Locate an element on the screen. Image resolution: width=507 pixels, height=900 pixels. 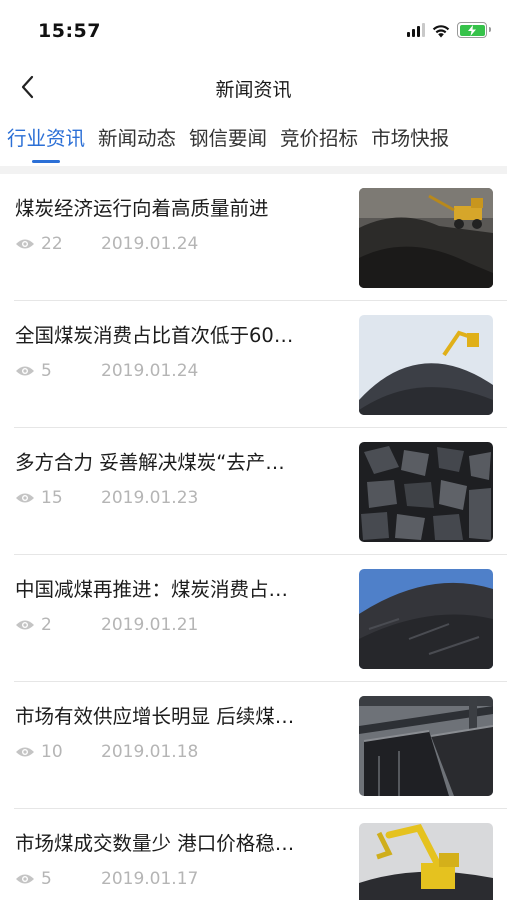
tab-news-updates: 新闻动态 is located at coordinates (136, 141).